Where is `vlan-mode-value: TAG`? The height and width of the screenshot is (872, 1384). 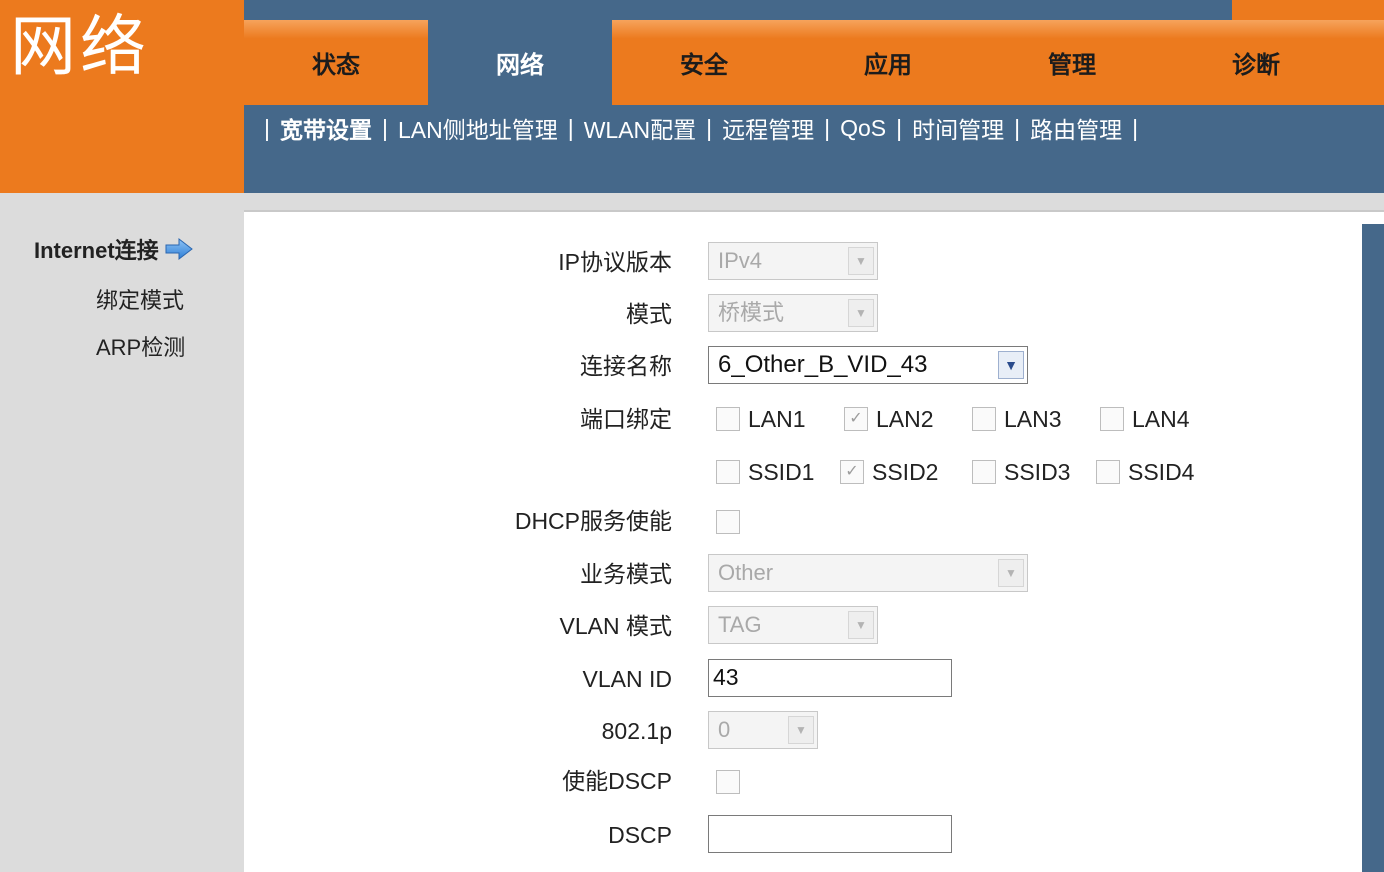 vlan-mode-value: TAG is located at coordinates (740, 624).